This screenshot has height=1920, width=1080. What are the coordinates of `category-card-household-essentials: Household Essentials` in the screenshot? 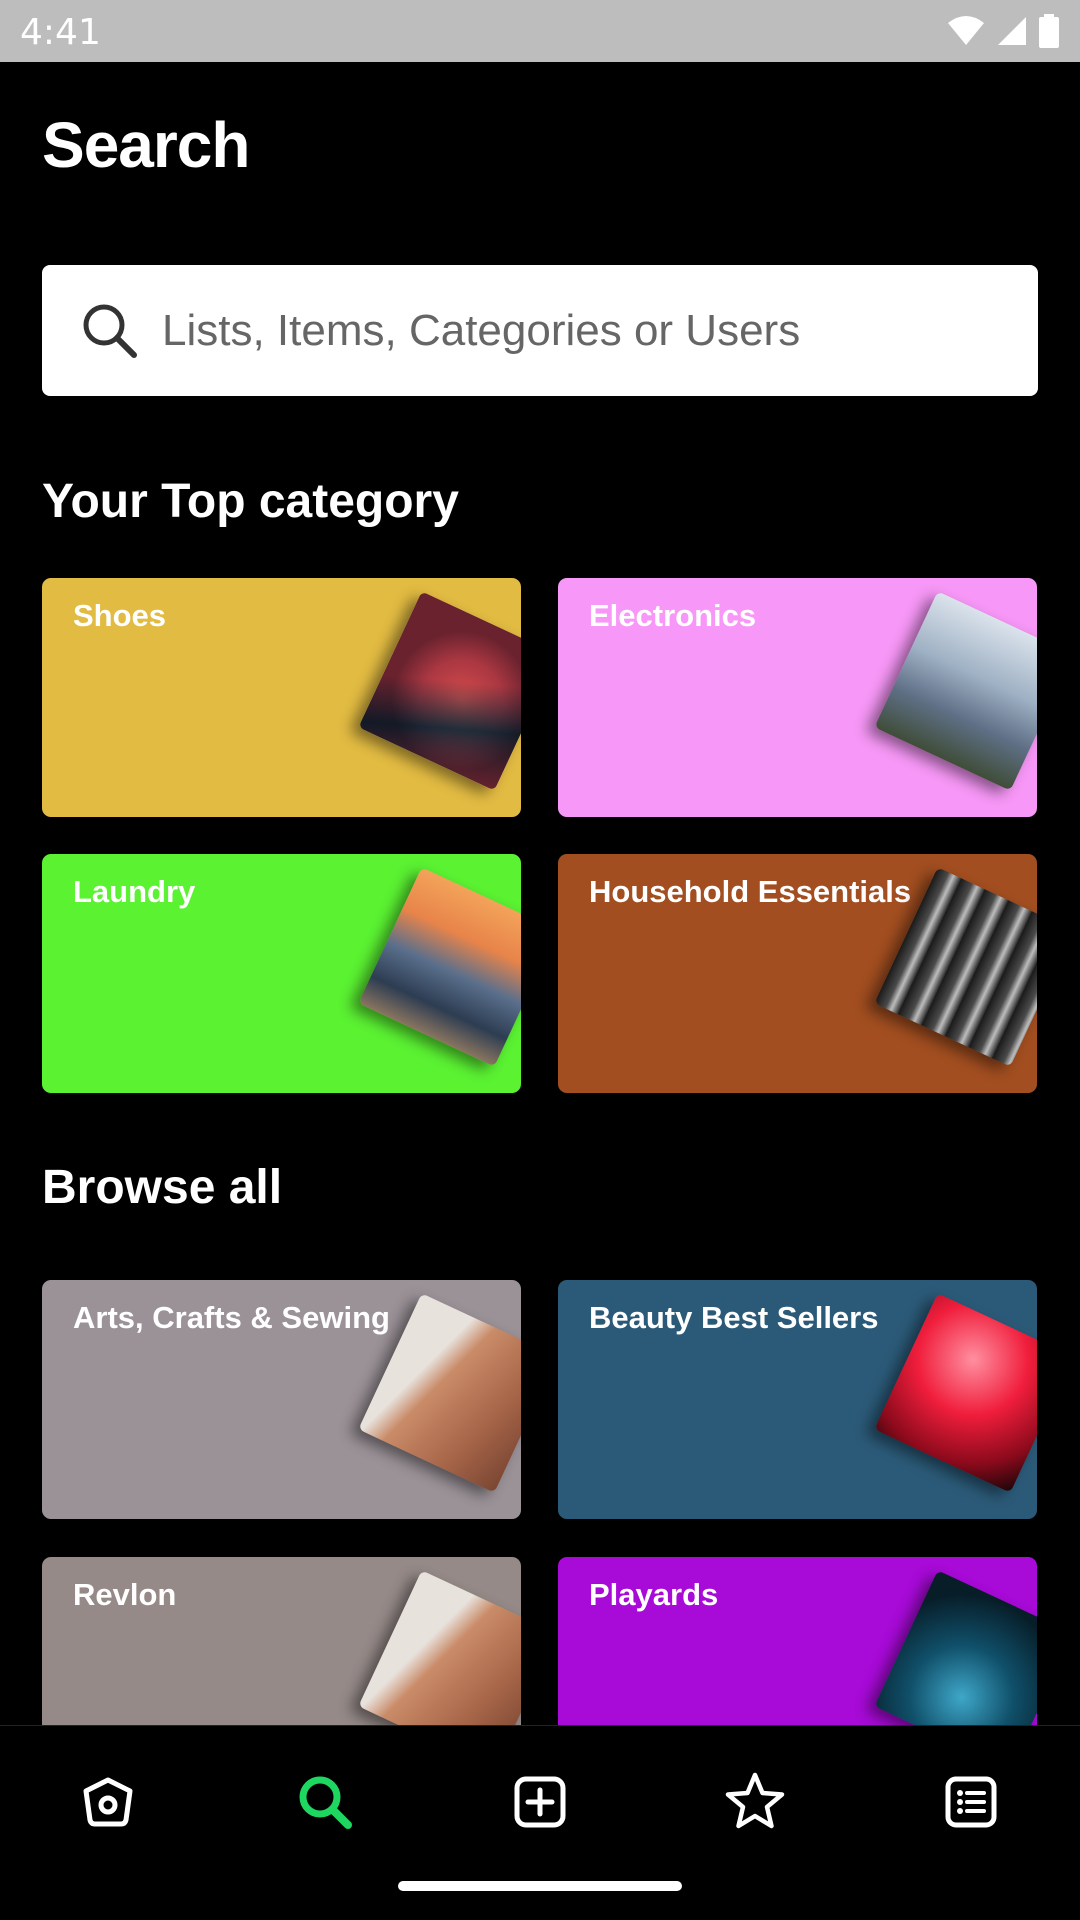 It's located at (797, 973).